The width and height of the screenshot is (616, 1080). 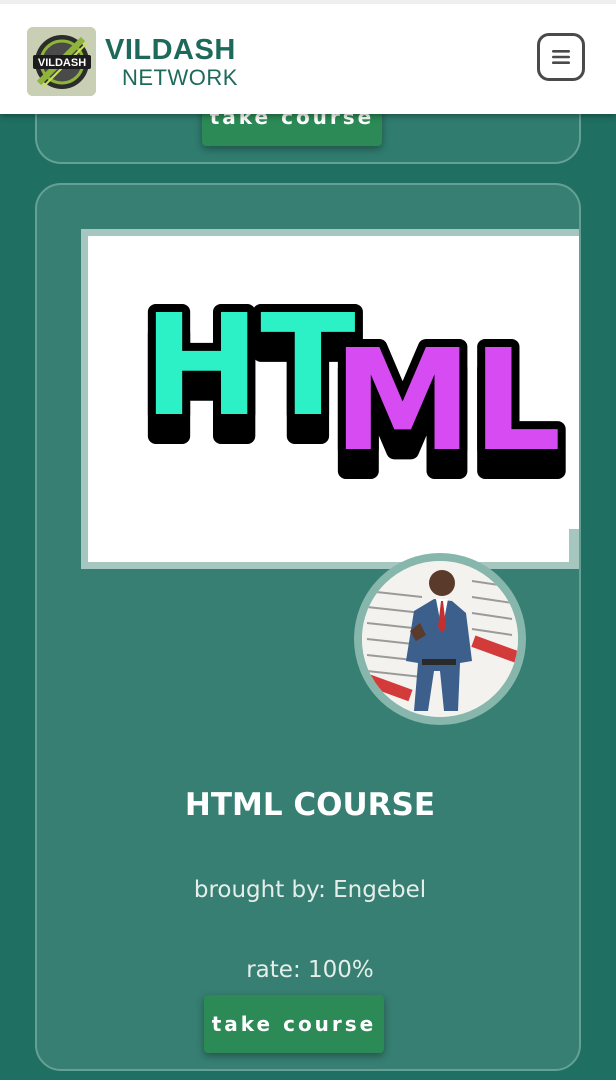 I want to click on course-author: brought by: Engebel, so click(x=310, y=890).